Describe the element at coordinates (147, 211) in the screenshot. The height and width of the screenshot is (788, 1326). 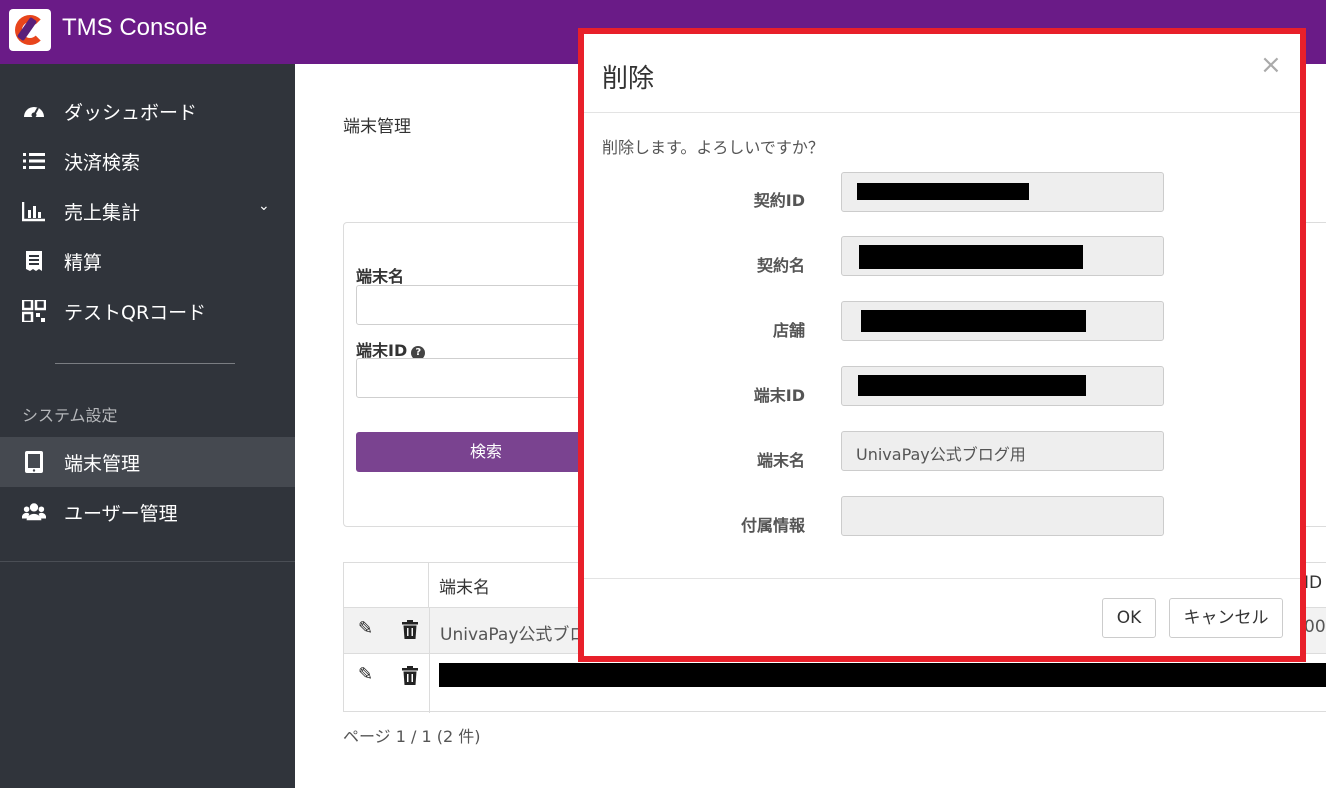
I see `sidebar-item-sales-summary: 売上集計 ⌄` at that location.